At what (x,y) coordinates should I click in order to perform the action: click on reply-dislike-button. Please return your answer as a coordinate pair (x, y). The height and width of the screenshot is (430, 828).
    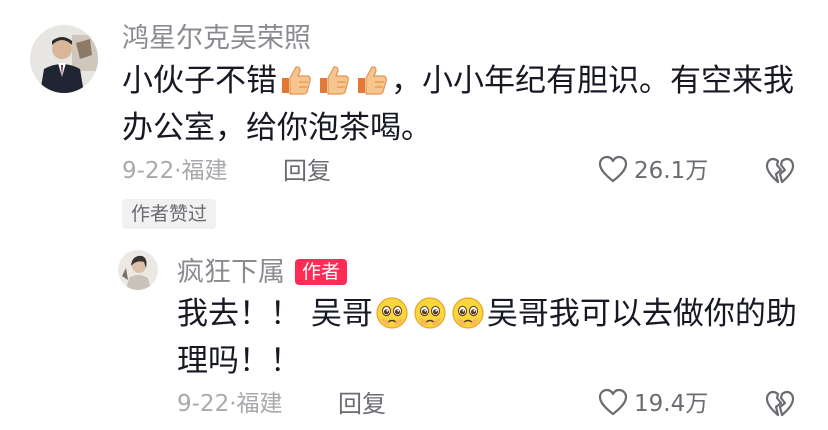
    Looking at the image, I should click on (780, 406).